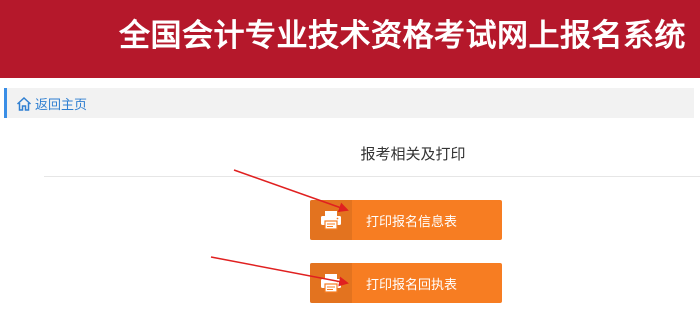  Describe the element at coordinates (349, 103) in the screenshot. I see `breadcrumb: 返回主页` at that location.